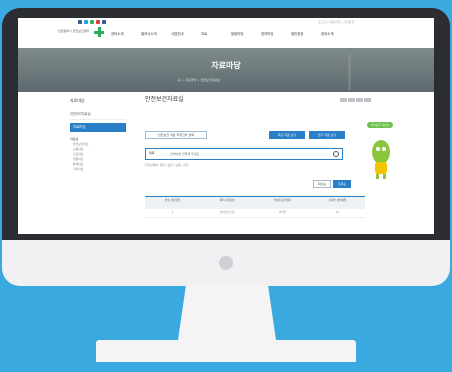  Describe the element at coordinates (255, 202) in the screenshot. I see `table-header: 번호 자료유형 제목 자료정보 작성자 등록일자 조회수 첨부파일` at that location.